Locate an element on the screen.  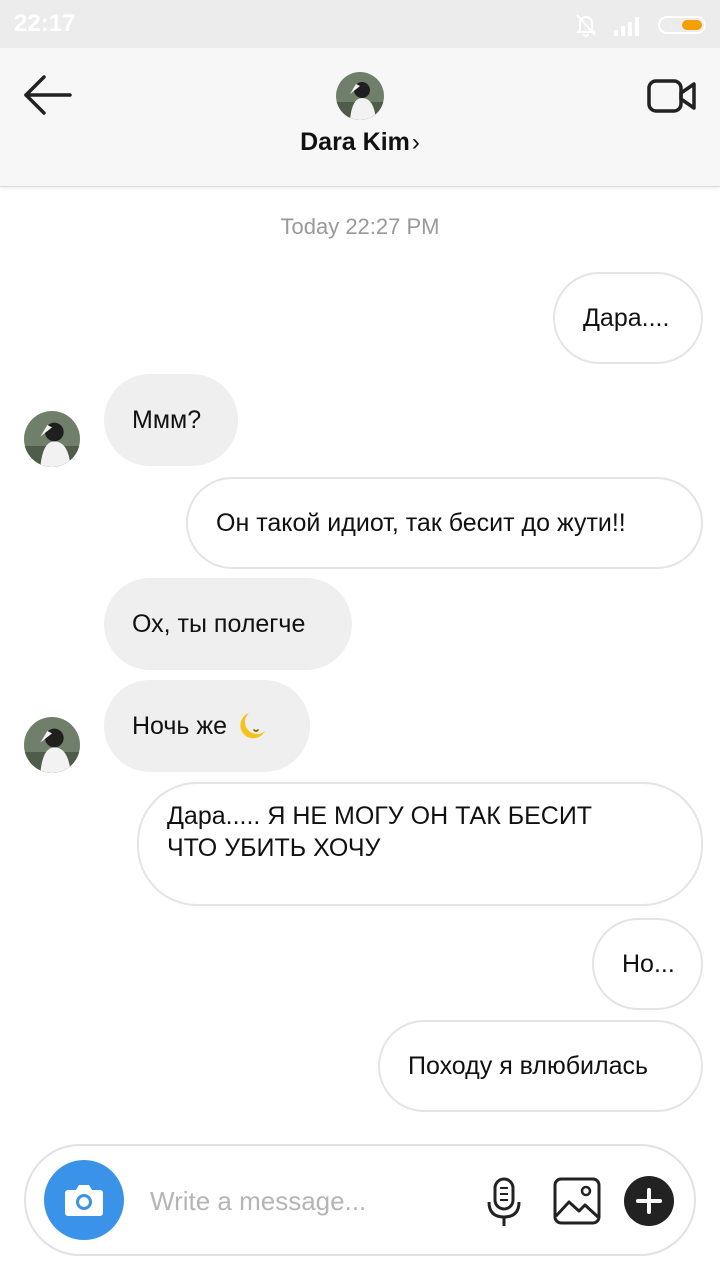
chat-header: Dara Kim› is located at coordinates (360, 117).